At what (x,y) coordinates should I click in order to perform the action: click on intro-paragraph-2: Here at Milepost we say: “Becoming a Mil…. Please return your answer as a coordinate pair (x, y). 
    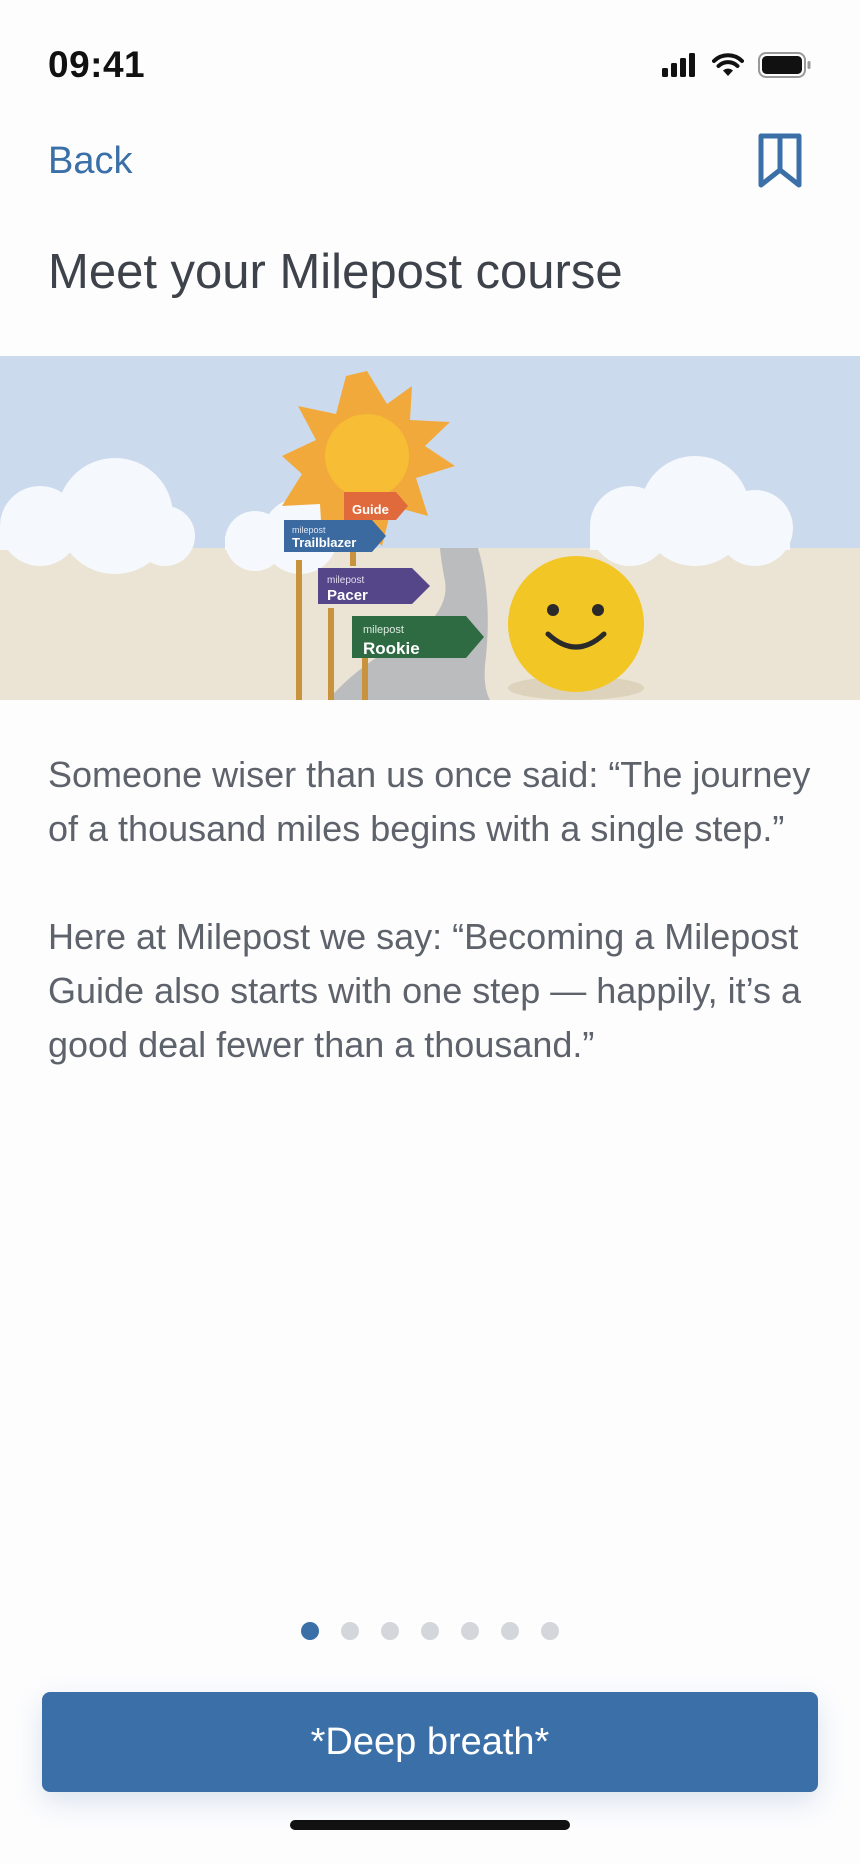
    Looking at the image, I should click on (425, 990).